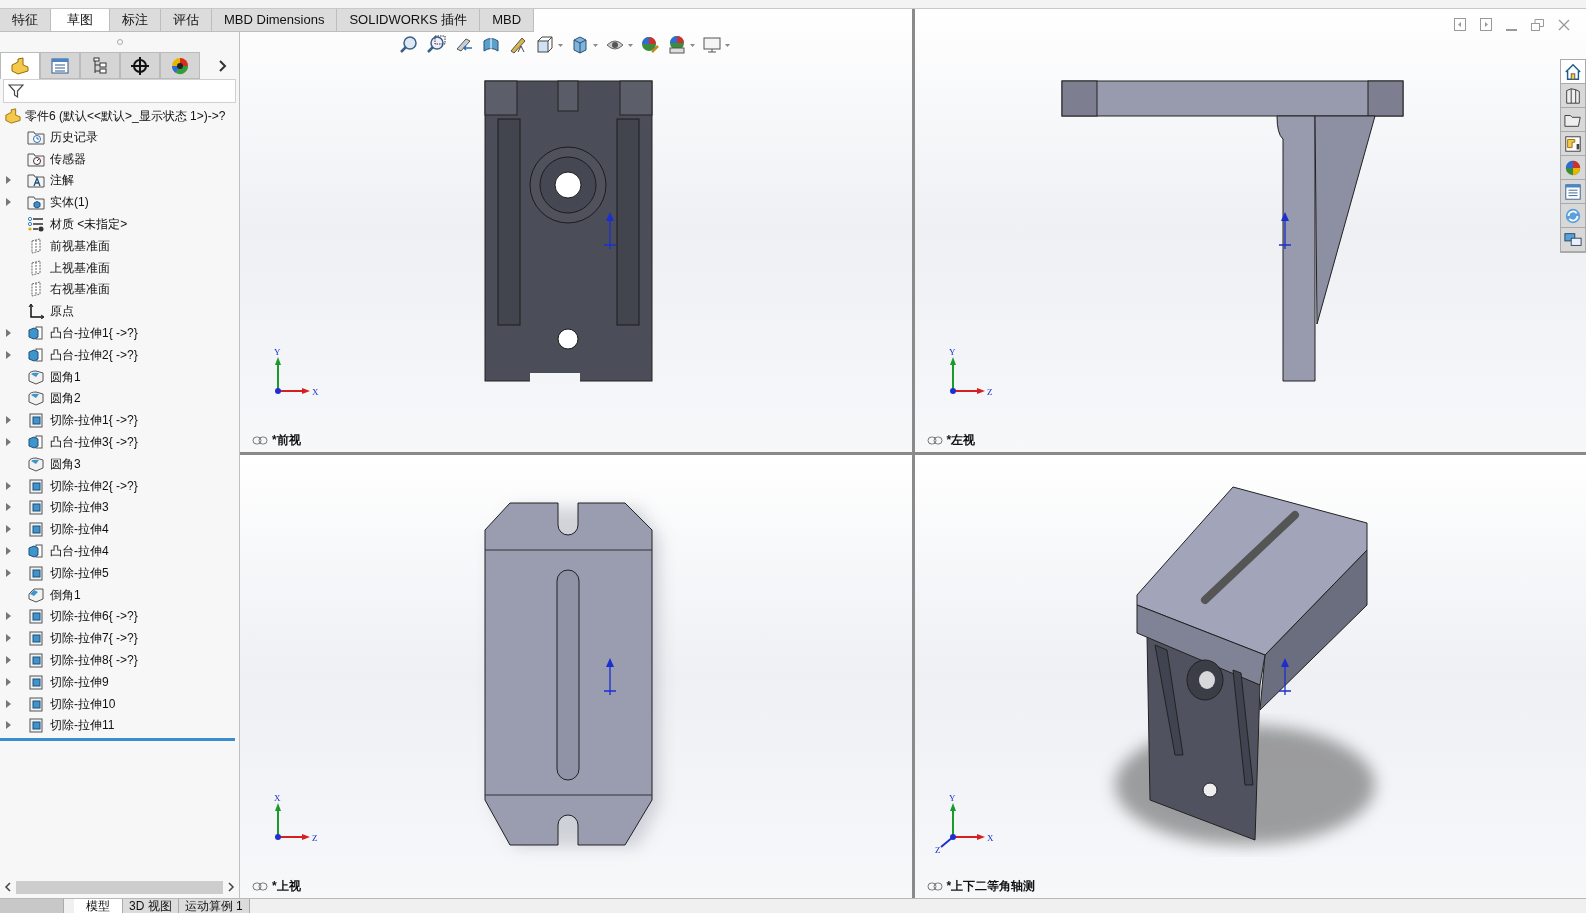  Describe the element at coordinates (80, 267) in the screenshot. I see `tree-item: 上视基准面` at that location.